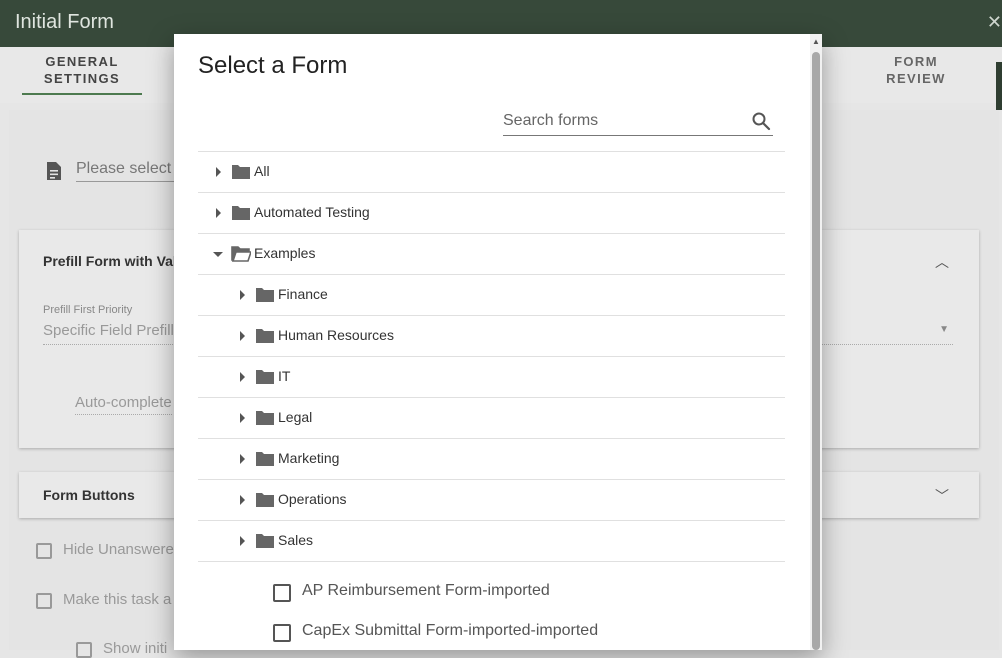 This screenshot has height=658, width=1002. What do you see at coordinates (82, 70) in the screenshot?
I see `tab-general-label: GENERAL SETTINGS` at bounding box center [82, 70].